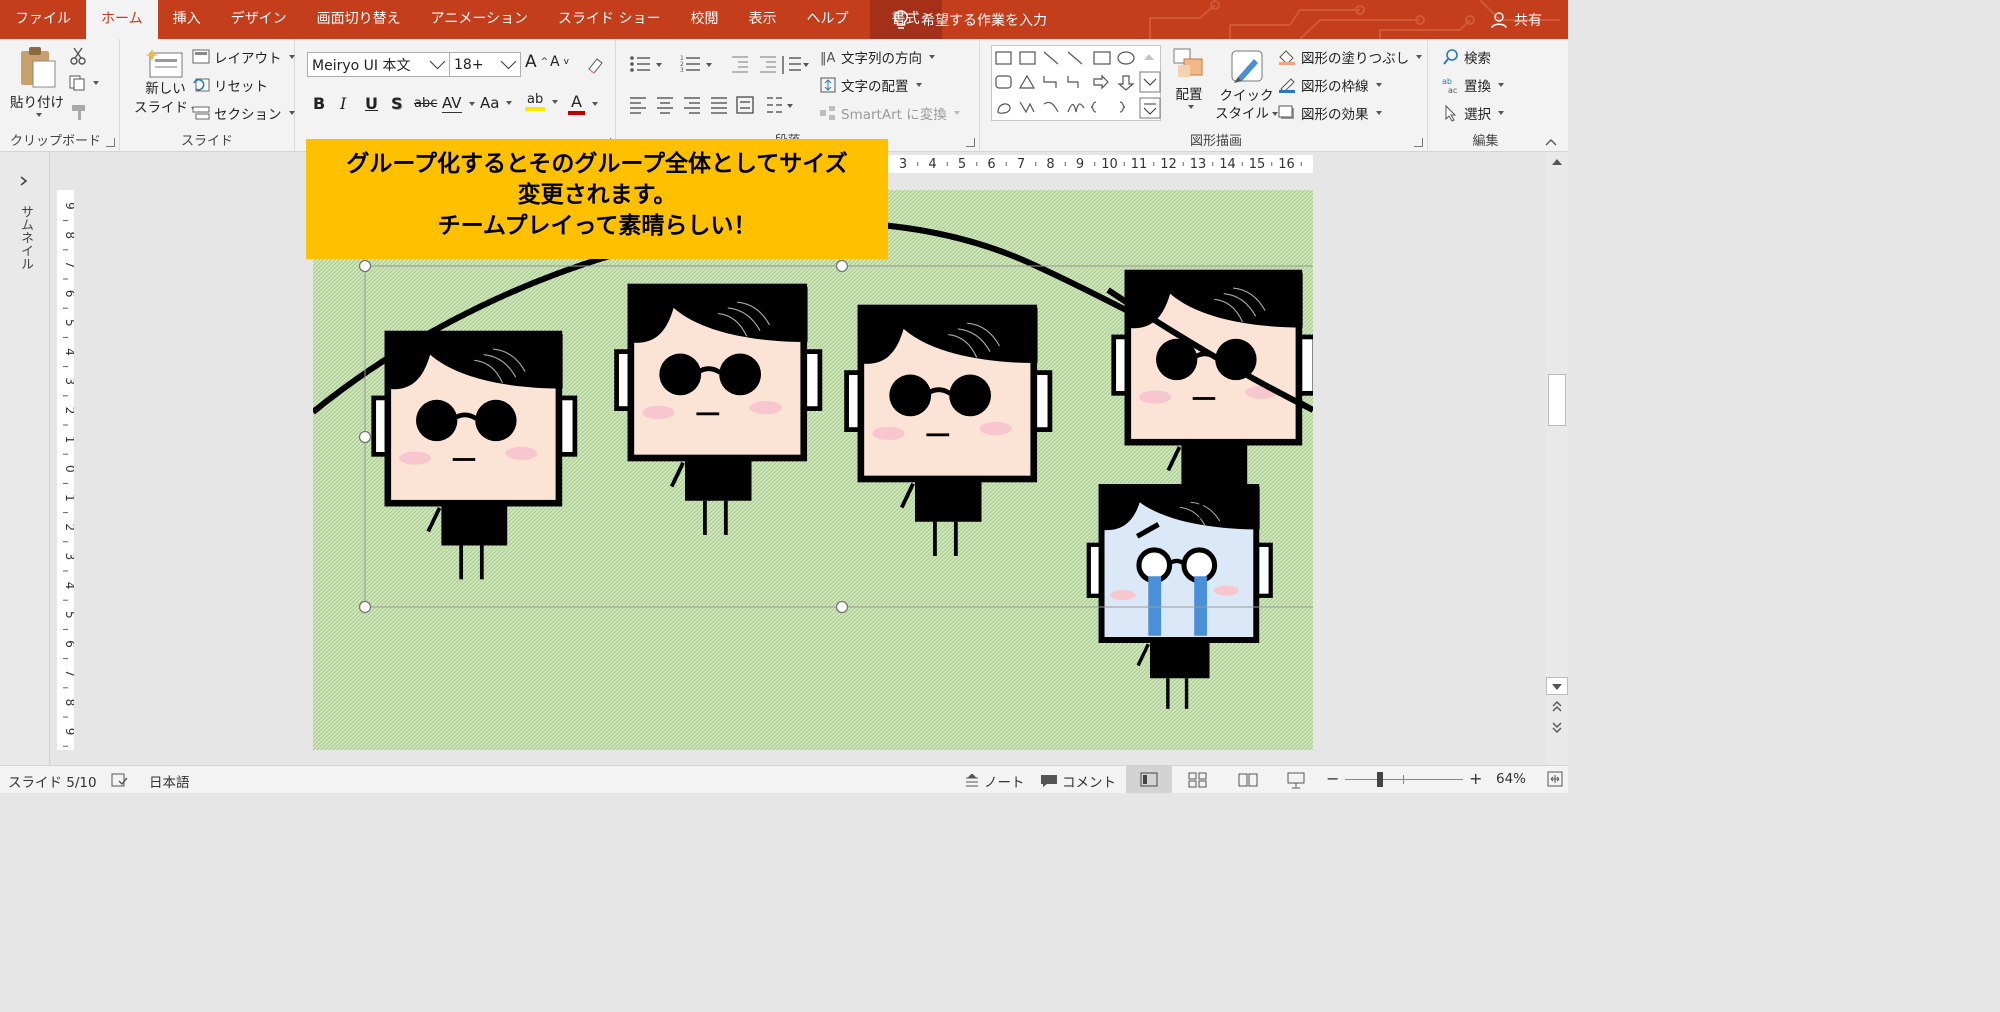  Describe the element at coordinates (1246, 85) in the screenshot. I see `quick-styles-button: クイック スタイル` at that location.